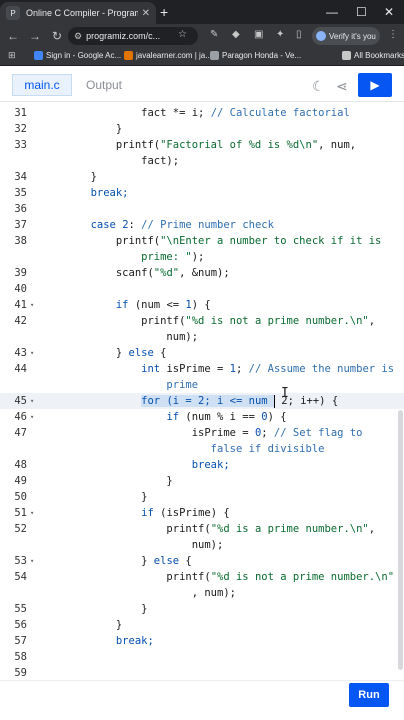  Describe the element at coordinates (299, 34) in the screenshot. I see `sidebar-icon: ▯` at that location.